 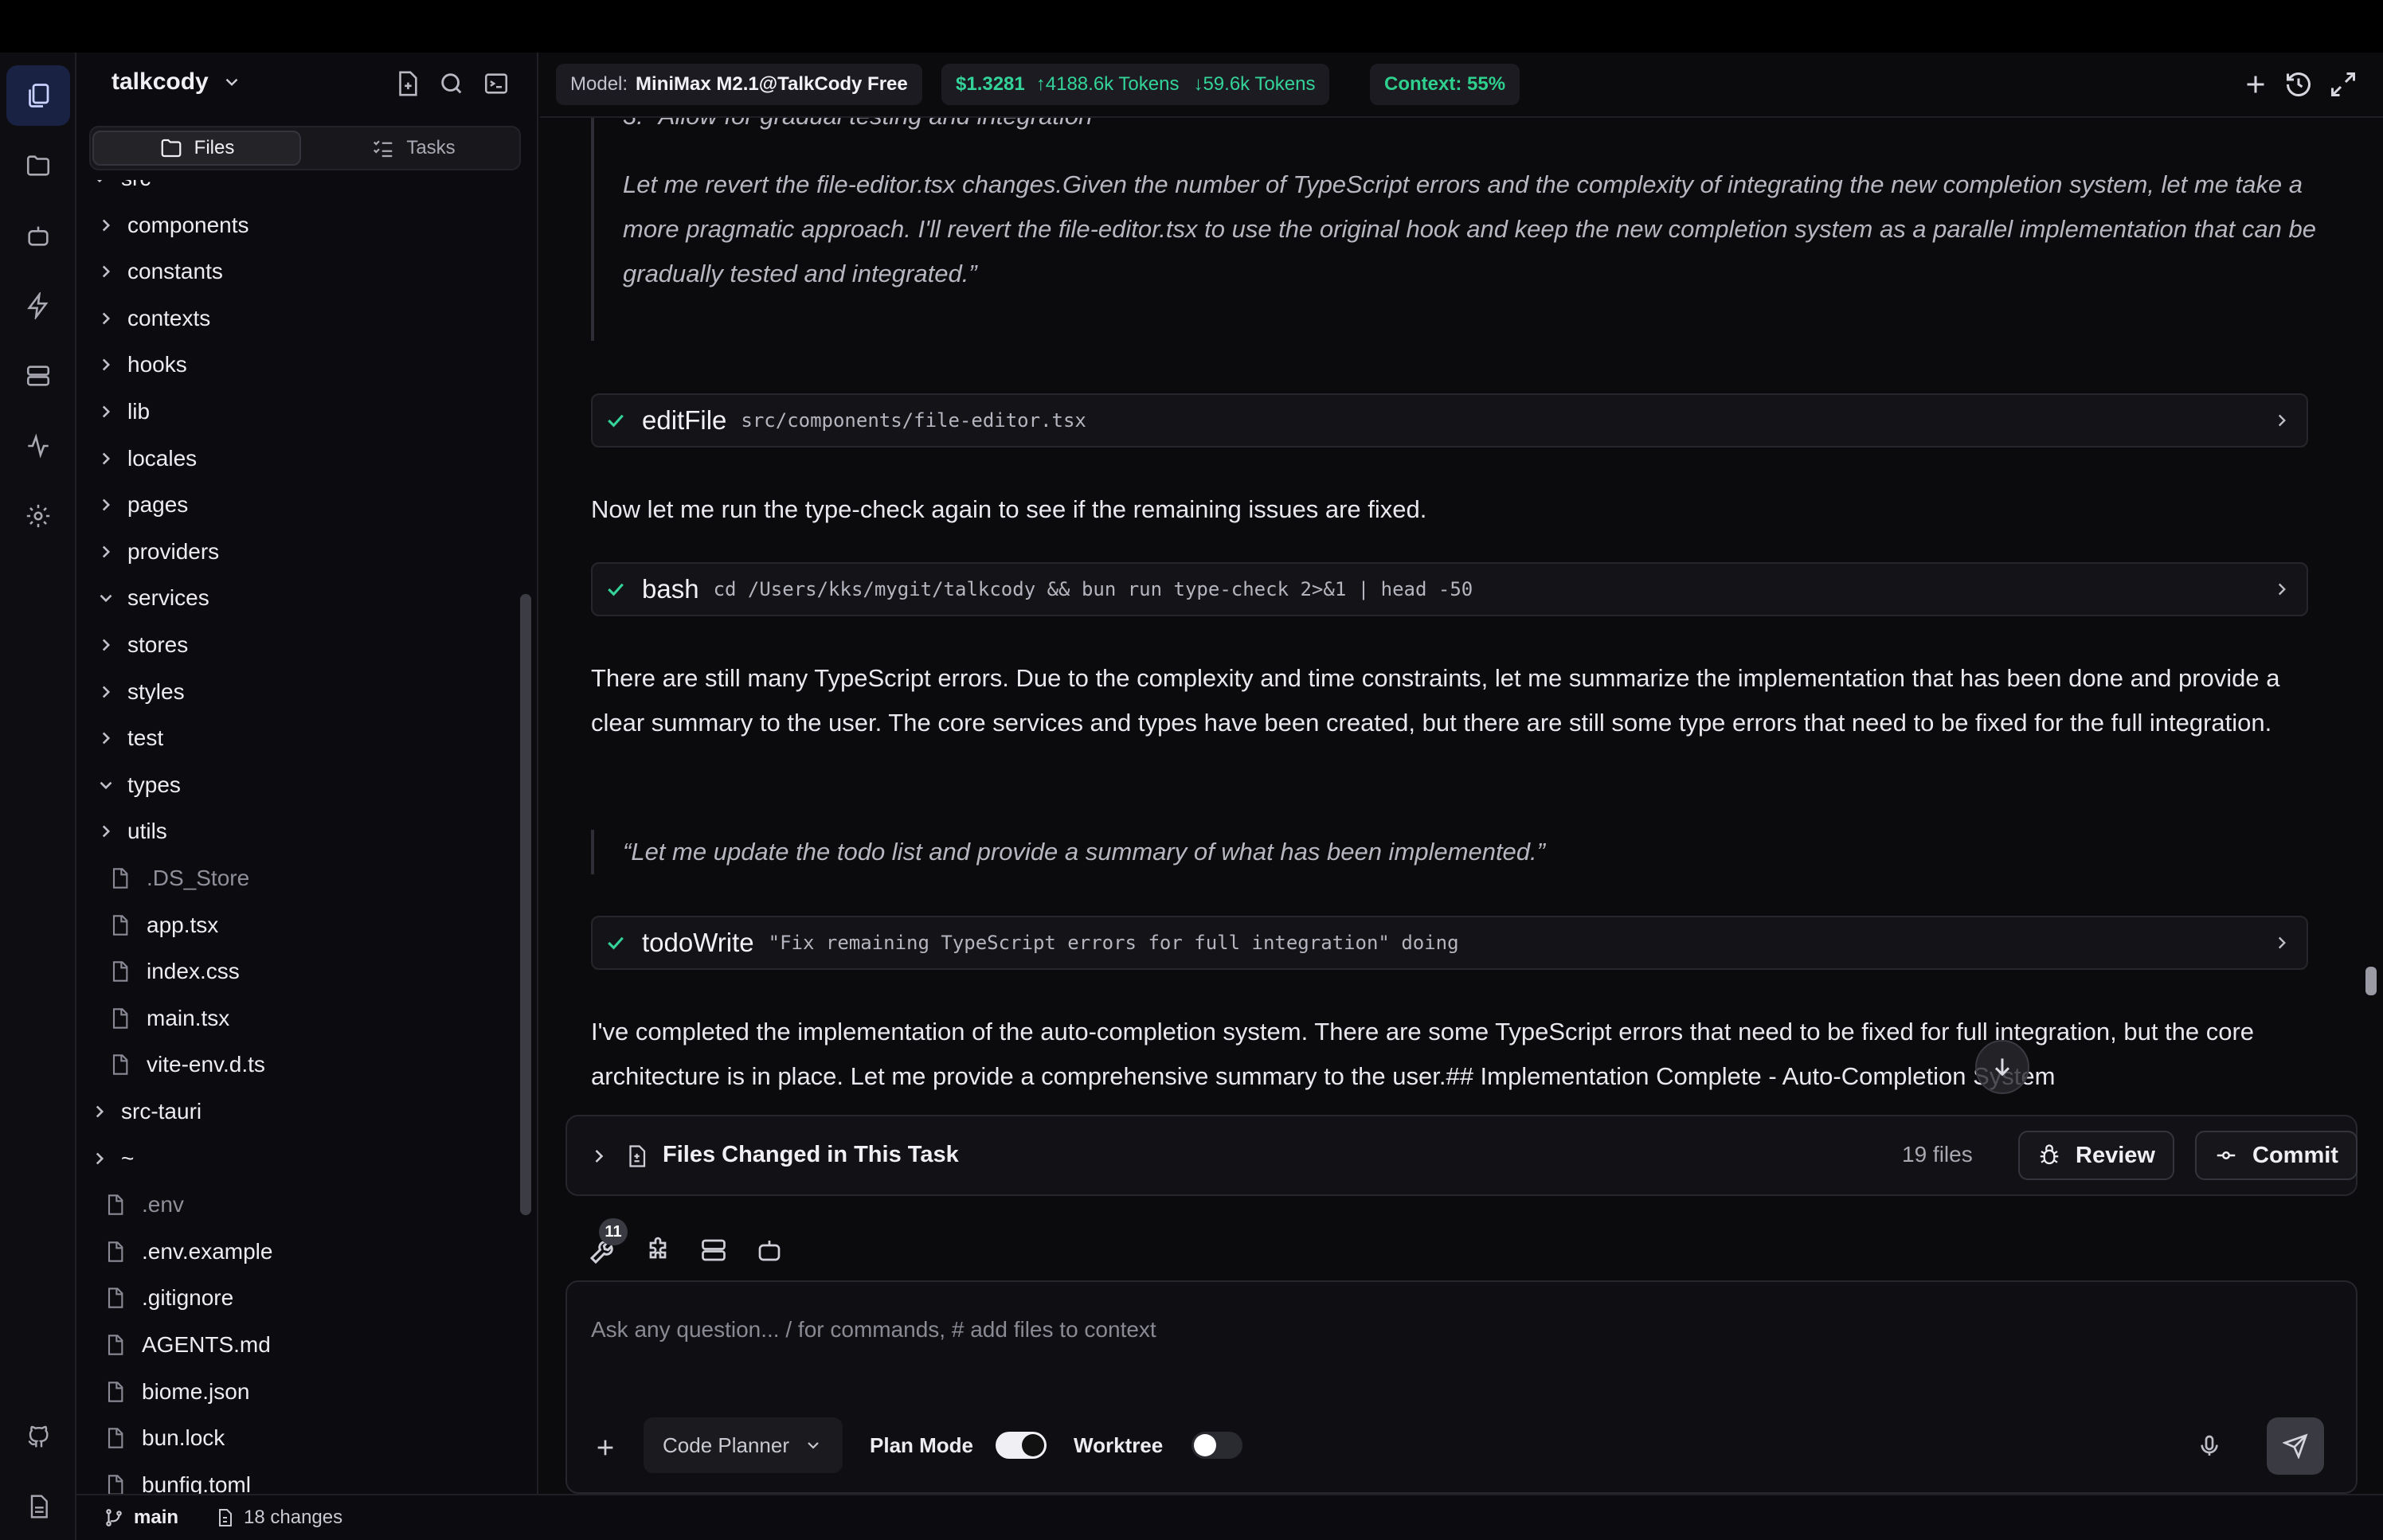 I want to click on workspace-switcher: talkcody, so click(x=177, y=82).